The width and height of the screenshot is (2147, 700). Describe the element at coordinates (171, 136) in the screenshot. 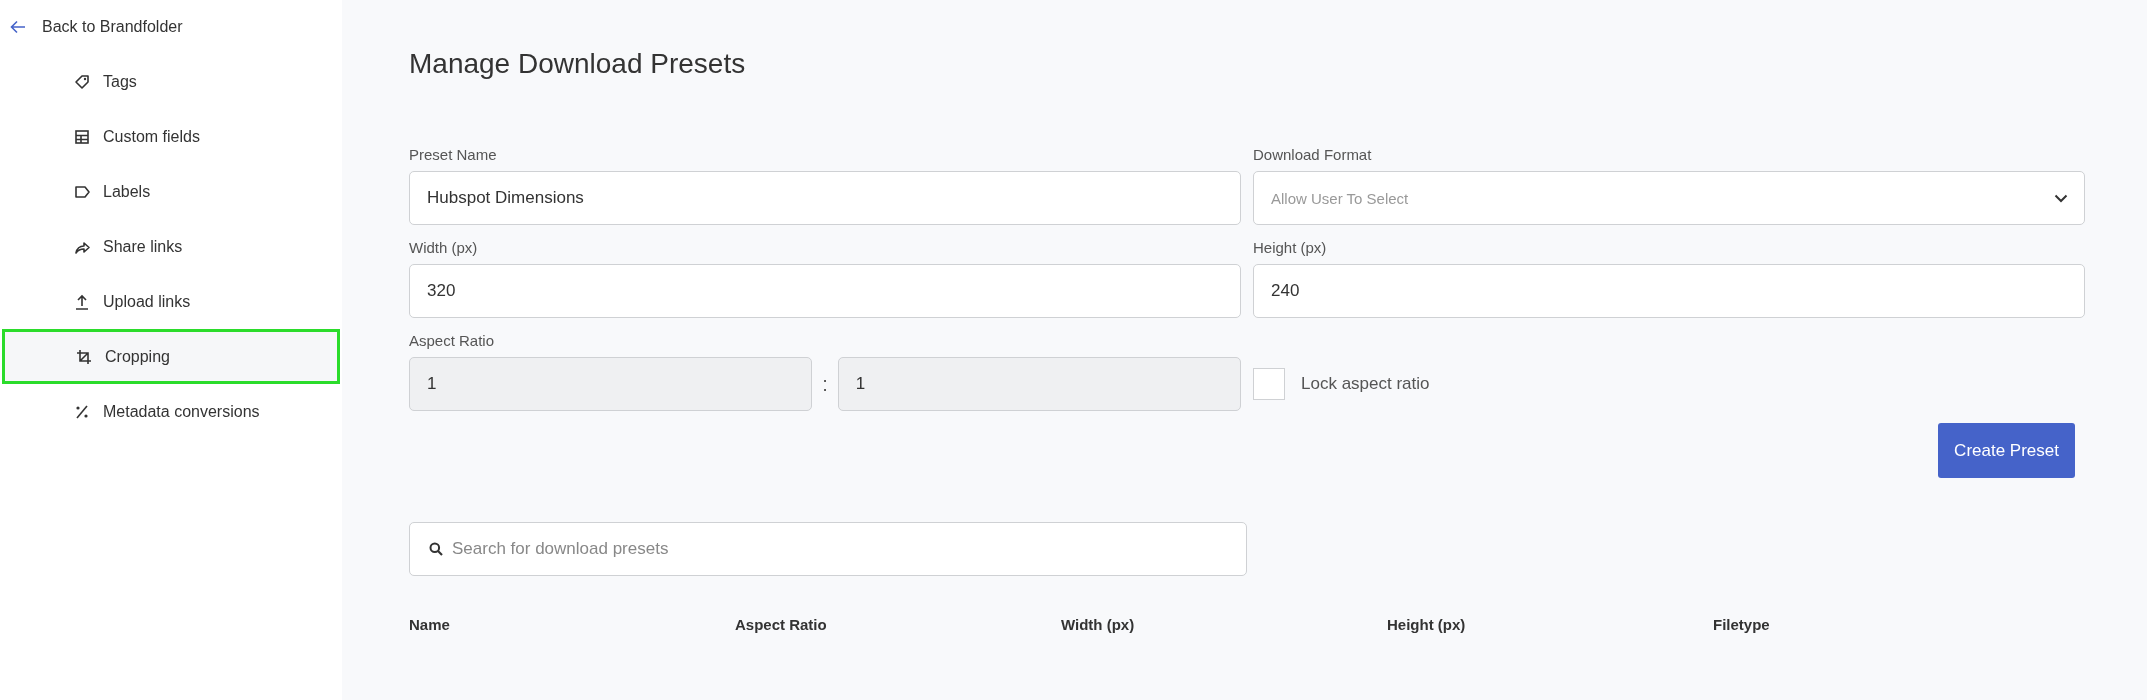

I see `sidebar-item: Custom fields` at that location.